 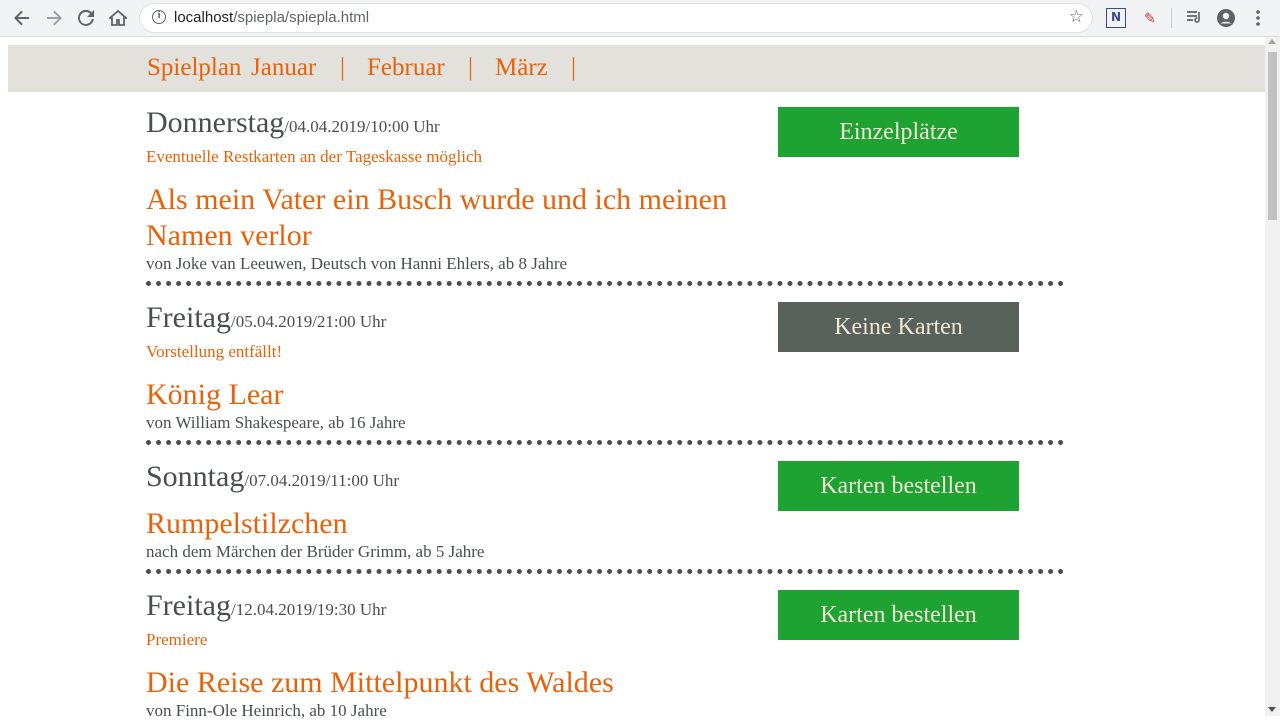 What do you see at coordinates (898, 132) in the screenshot?
I see `ticket-button: Einzelplätze` at bounding box center [898, 132].